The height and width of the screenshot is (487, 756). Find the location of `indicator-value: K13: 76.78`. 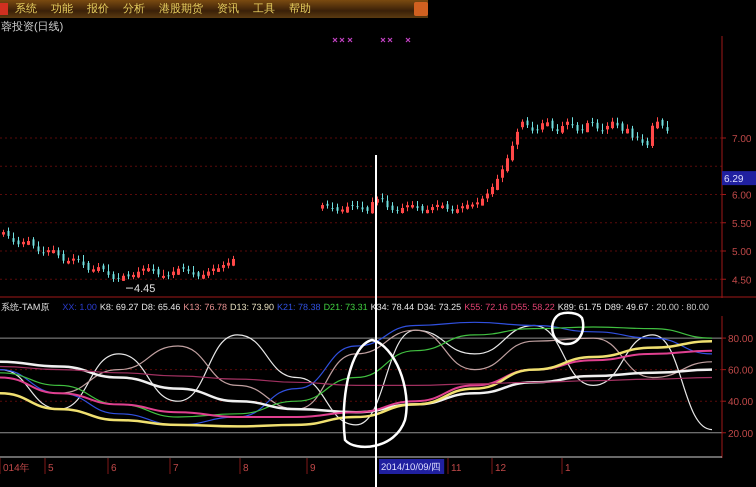

indicator-value: K13: 76.78 is located at coordinates (205, 307).